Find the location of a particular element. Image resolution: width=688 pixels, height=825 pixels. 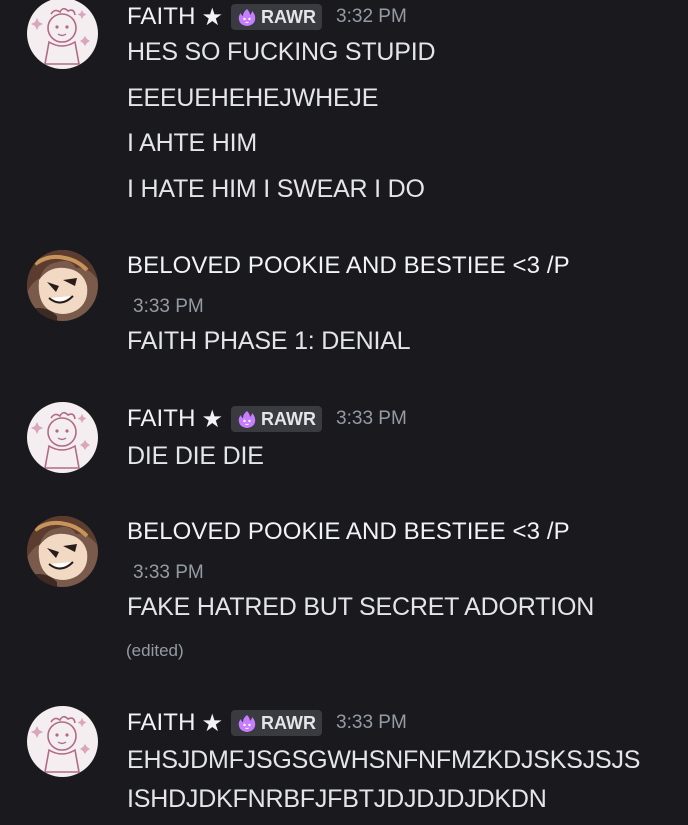

message-line: FAITH PHASE 1: DENIAL is located at coordinates (269, 341).